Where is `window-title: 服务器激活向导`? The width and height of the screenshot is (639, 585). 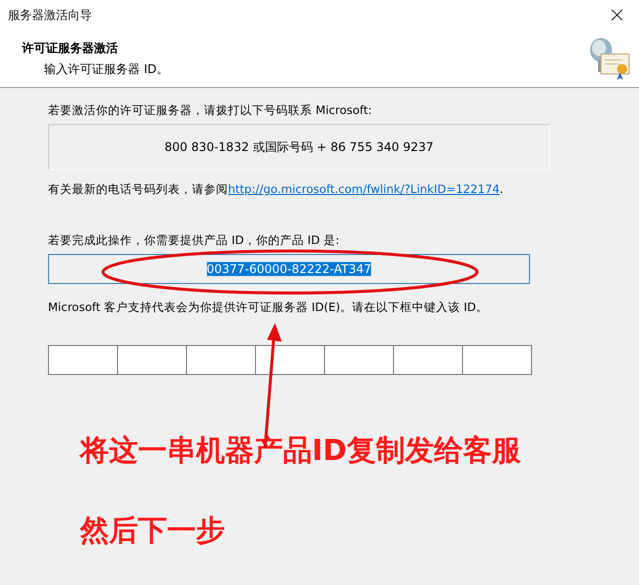
window-title: 服务器激活向导 is located at coordinates (50, 15).